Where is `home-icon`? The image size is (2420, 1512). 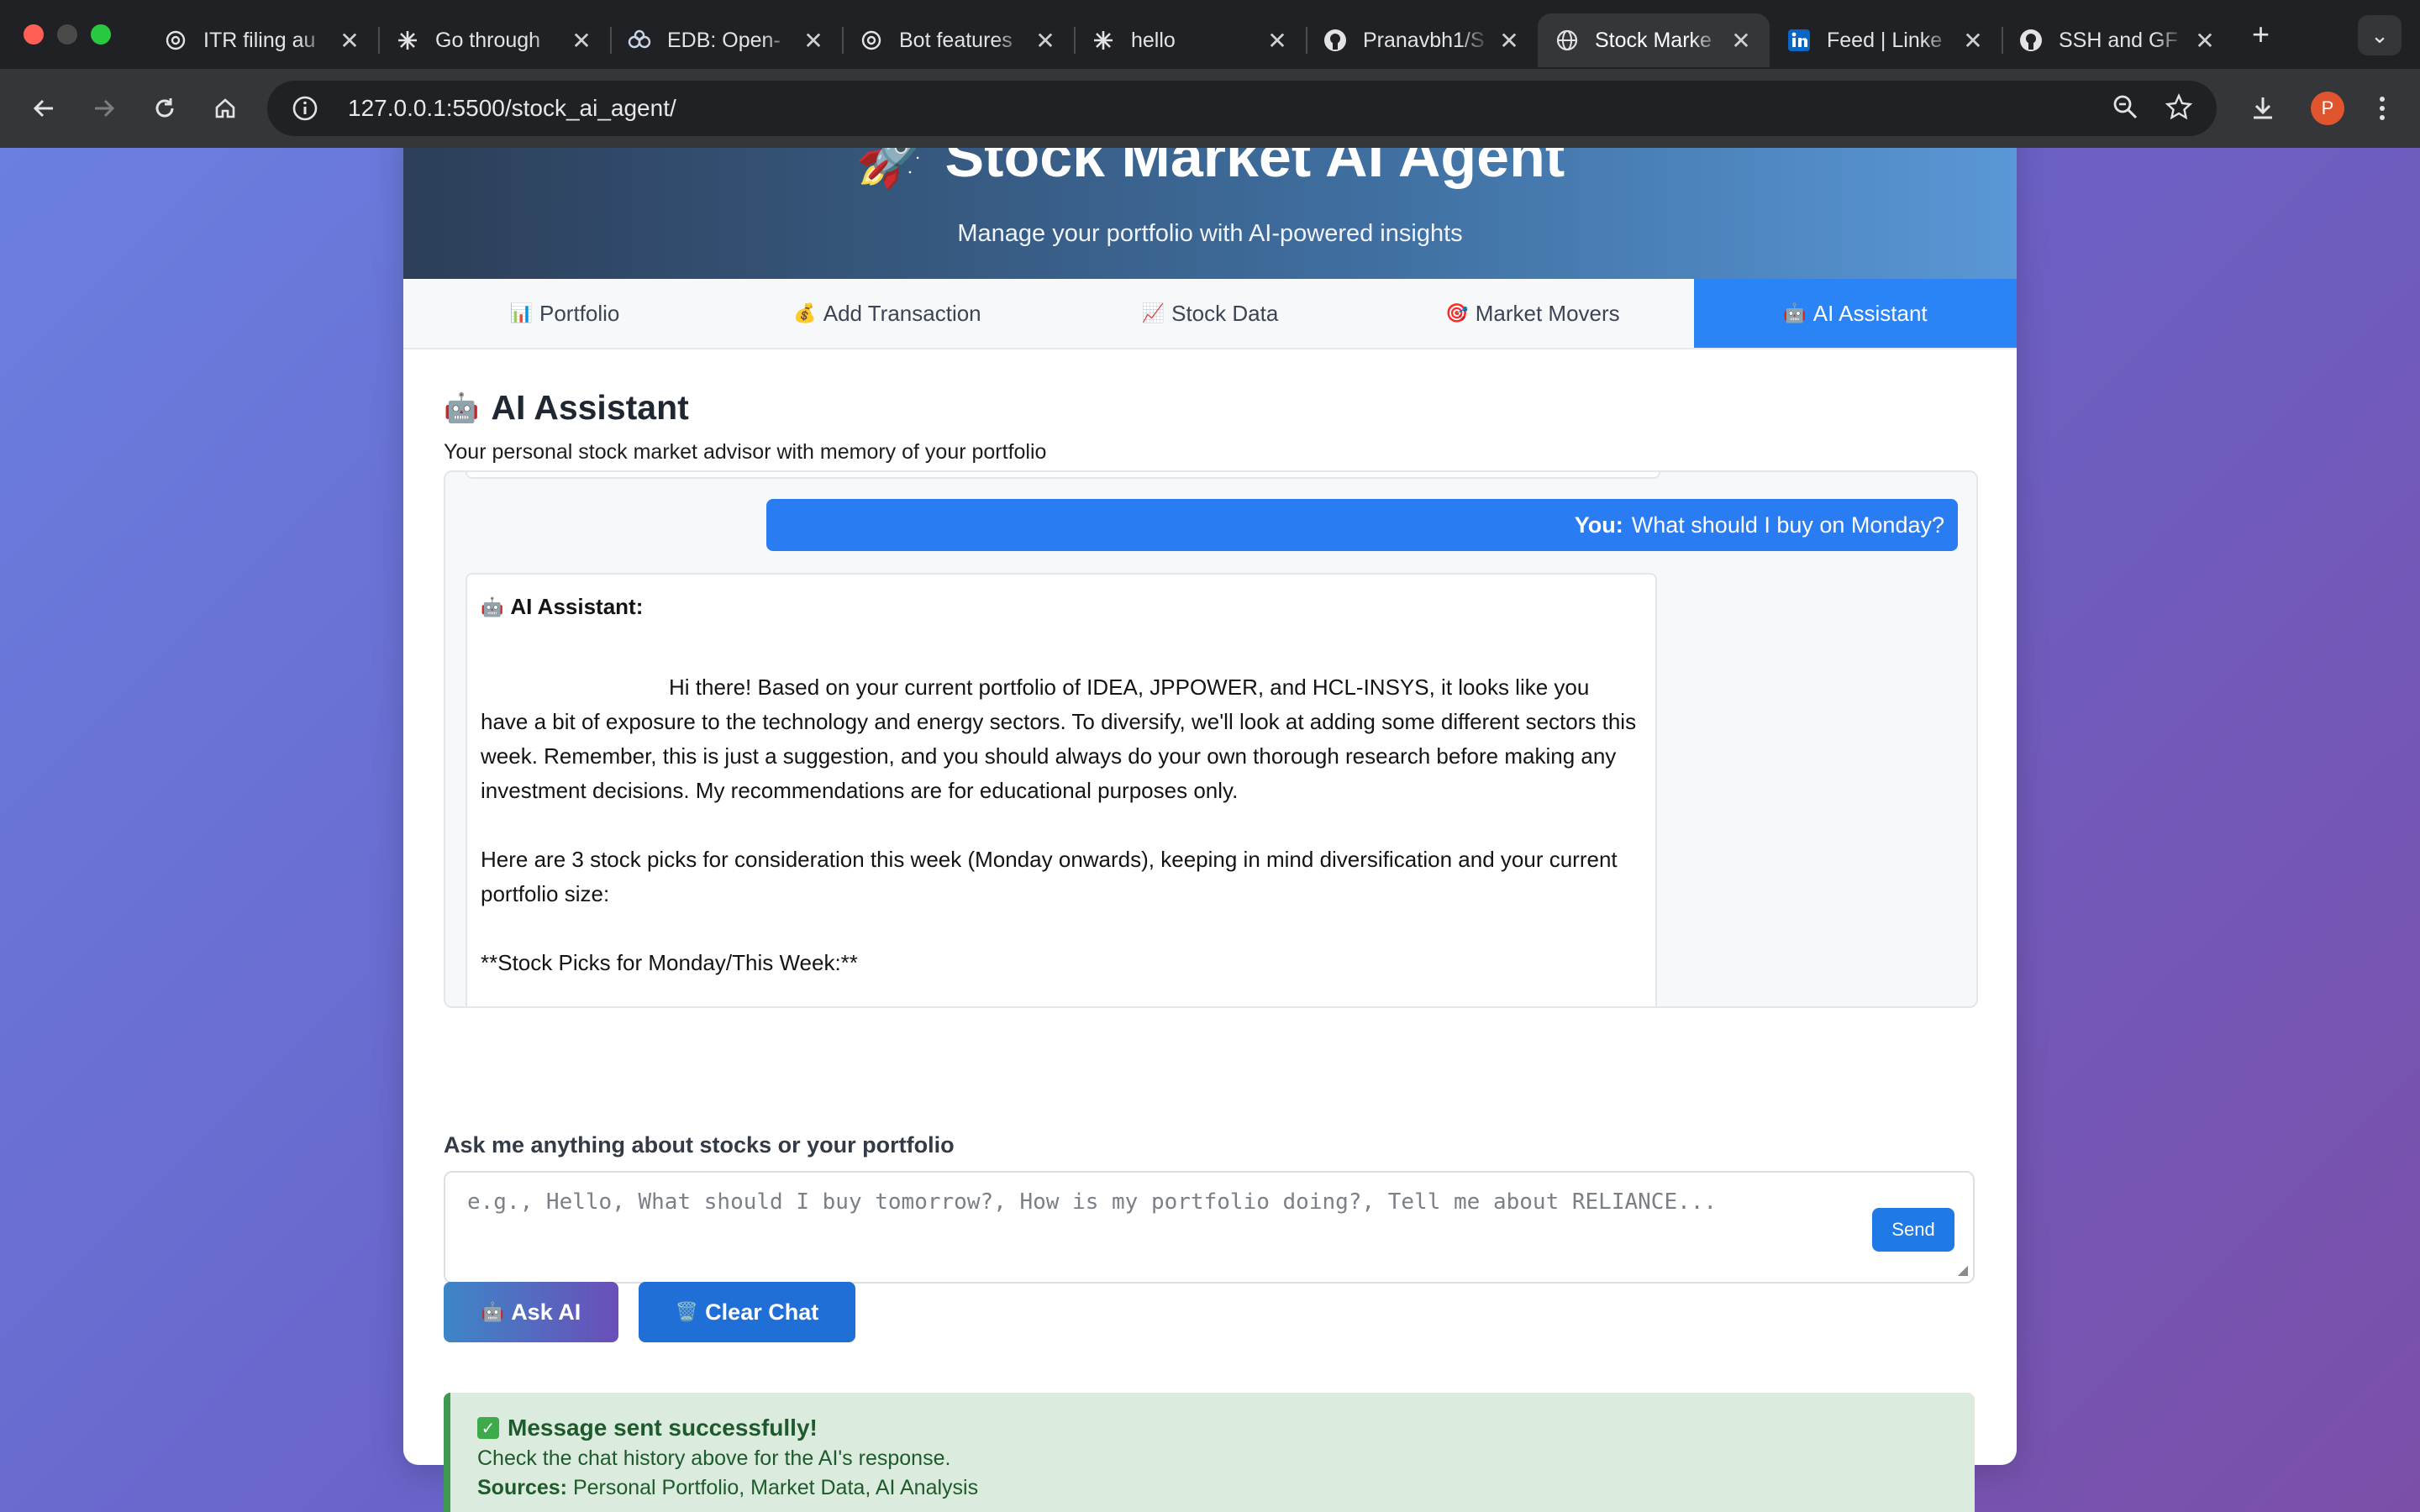
home-icon is located at coordinates (225, 108).